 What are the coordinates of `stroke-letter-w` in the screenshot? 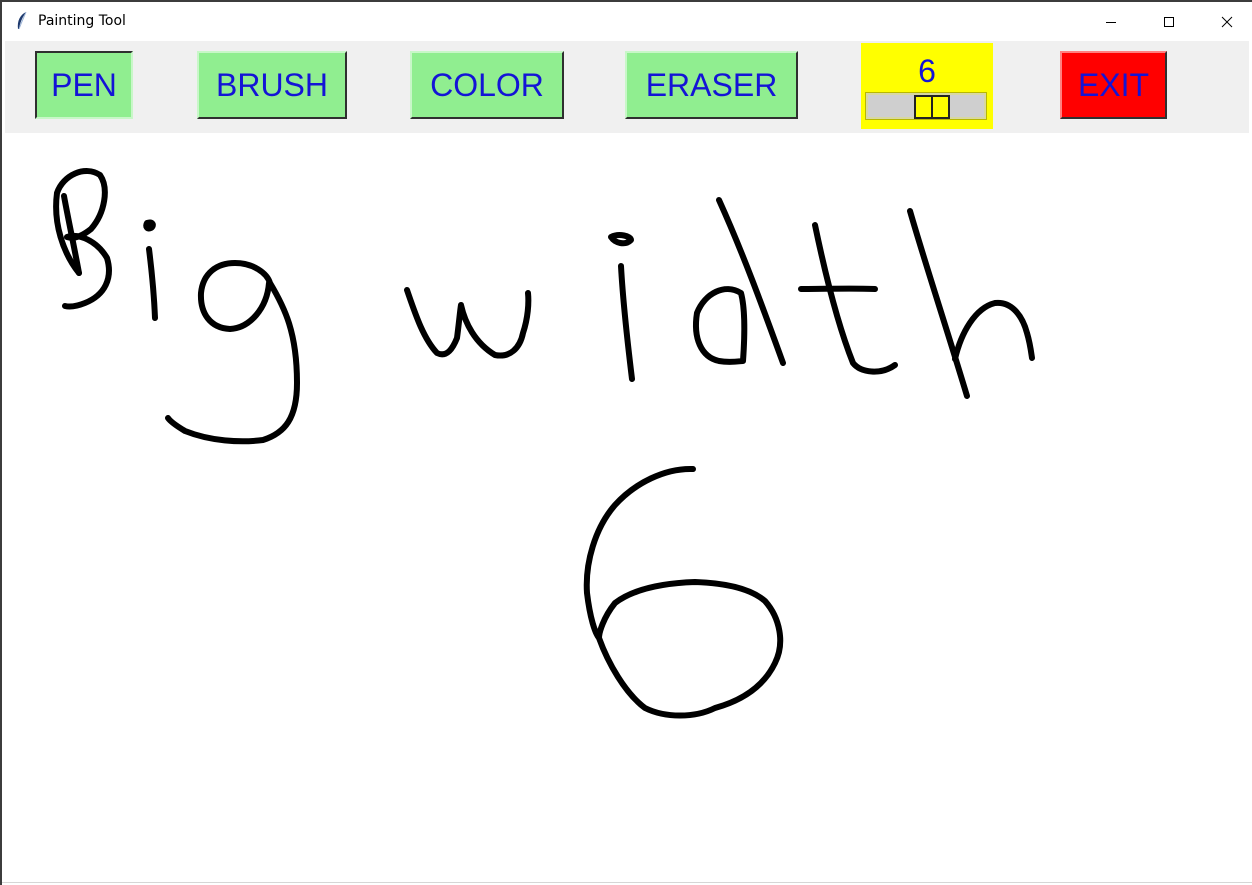 It's located at (468, 323).